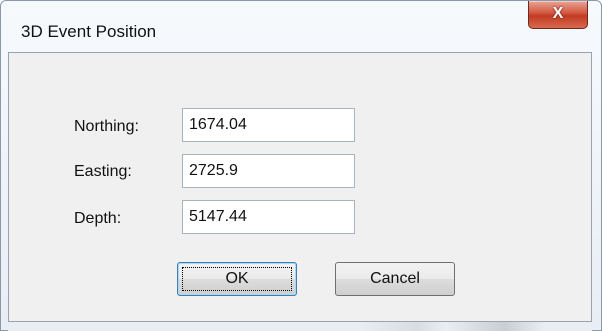 The image size is (602, 331). What do you see at coordinates (300, 326) in the screenshot?
I see `window-bottom-border` at bounding box center [300, 326].